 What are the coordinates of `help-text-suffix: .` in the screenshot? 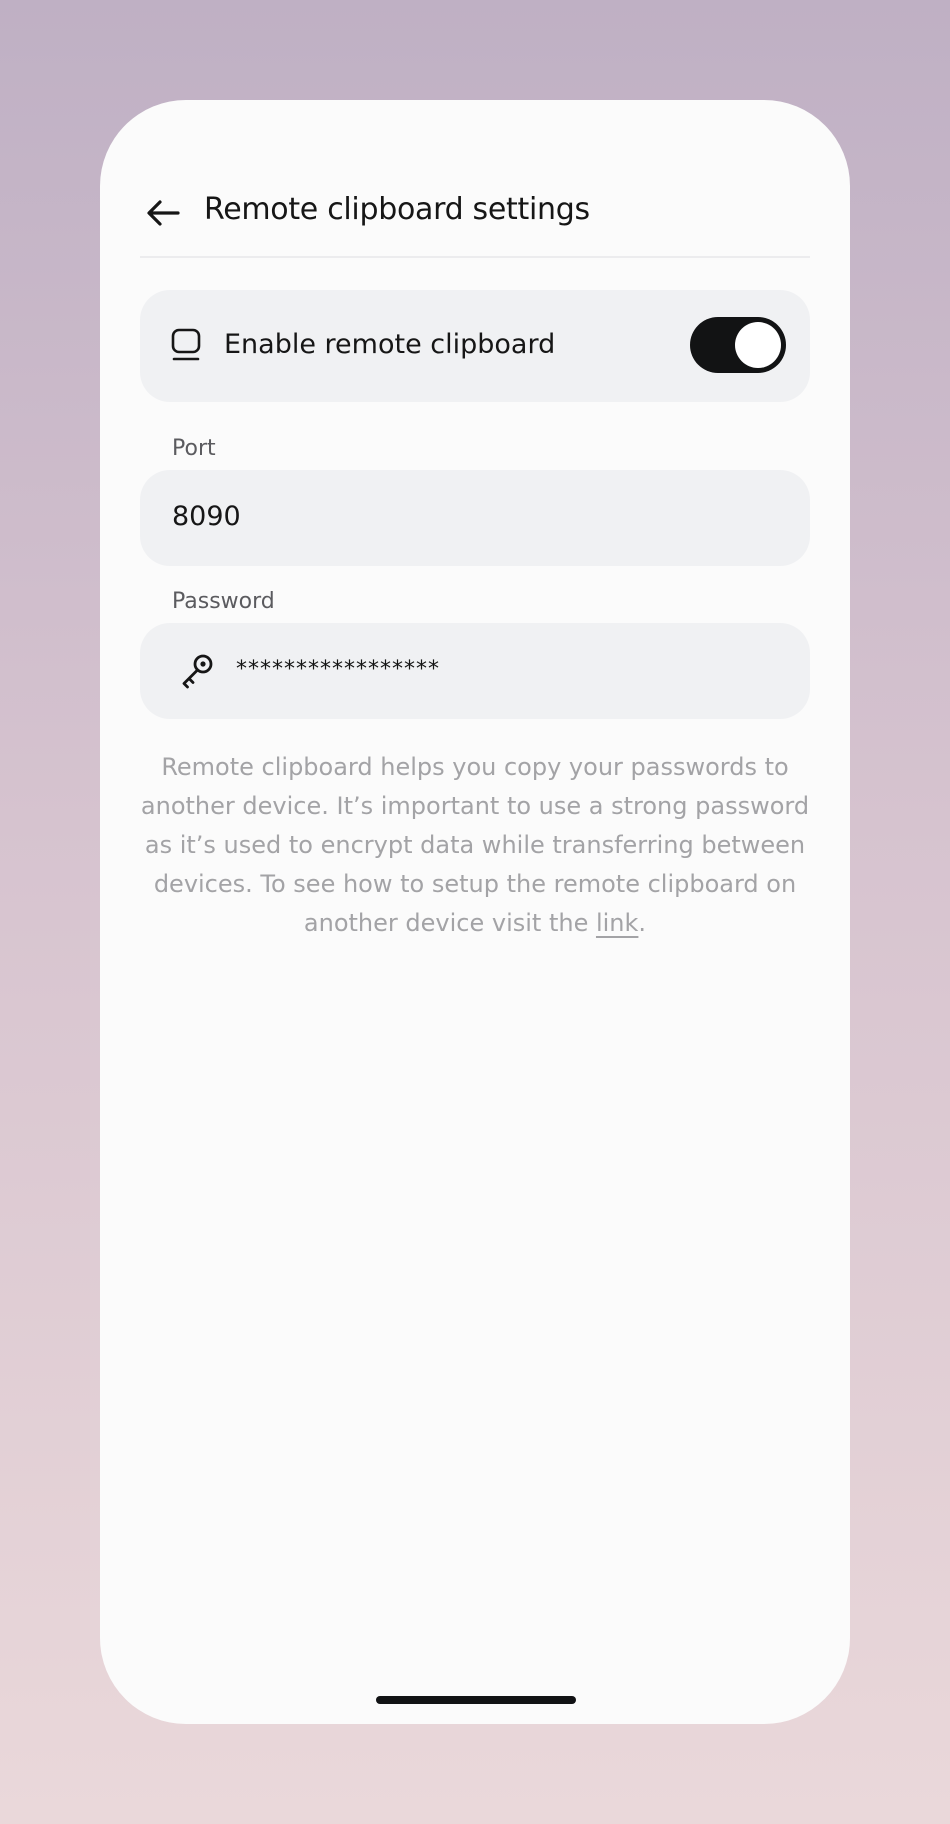 It's located at (642, 923).